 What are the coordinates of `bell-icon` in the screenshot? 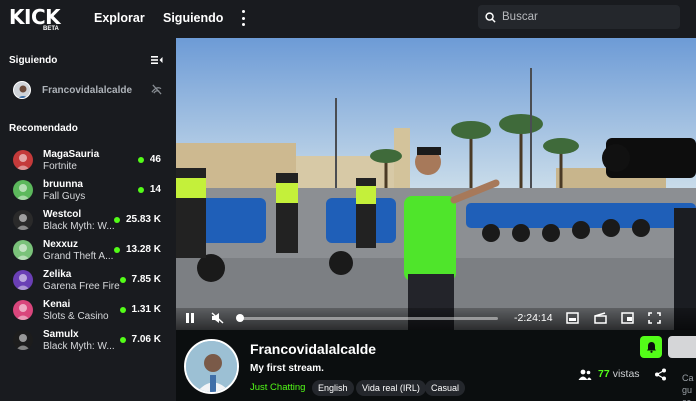 It's located at (651, 347).